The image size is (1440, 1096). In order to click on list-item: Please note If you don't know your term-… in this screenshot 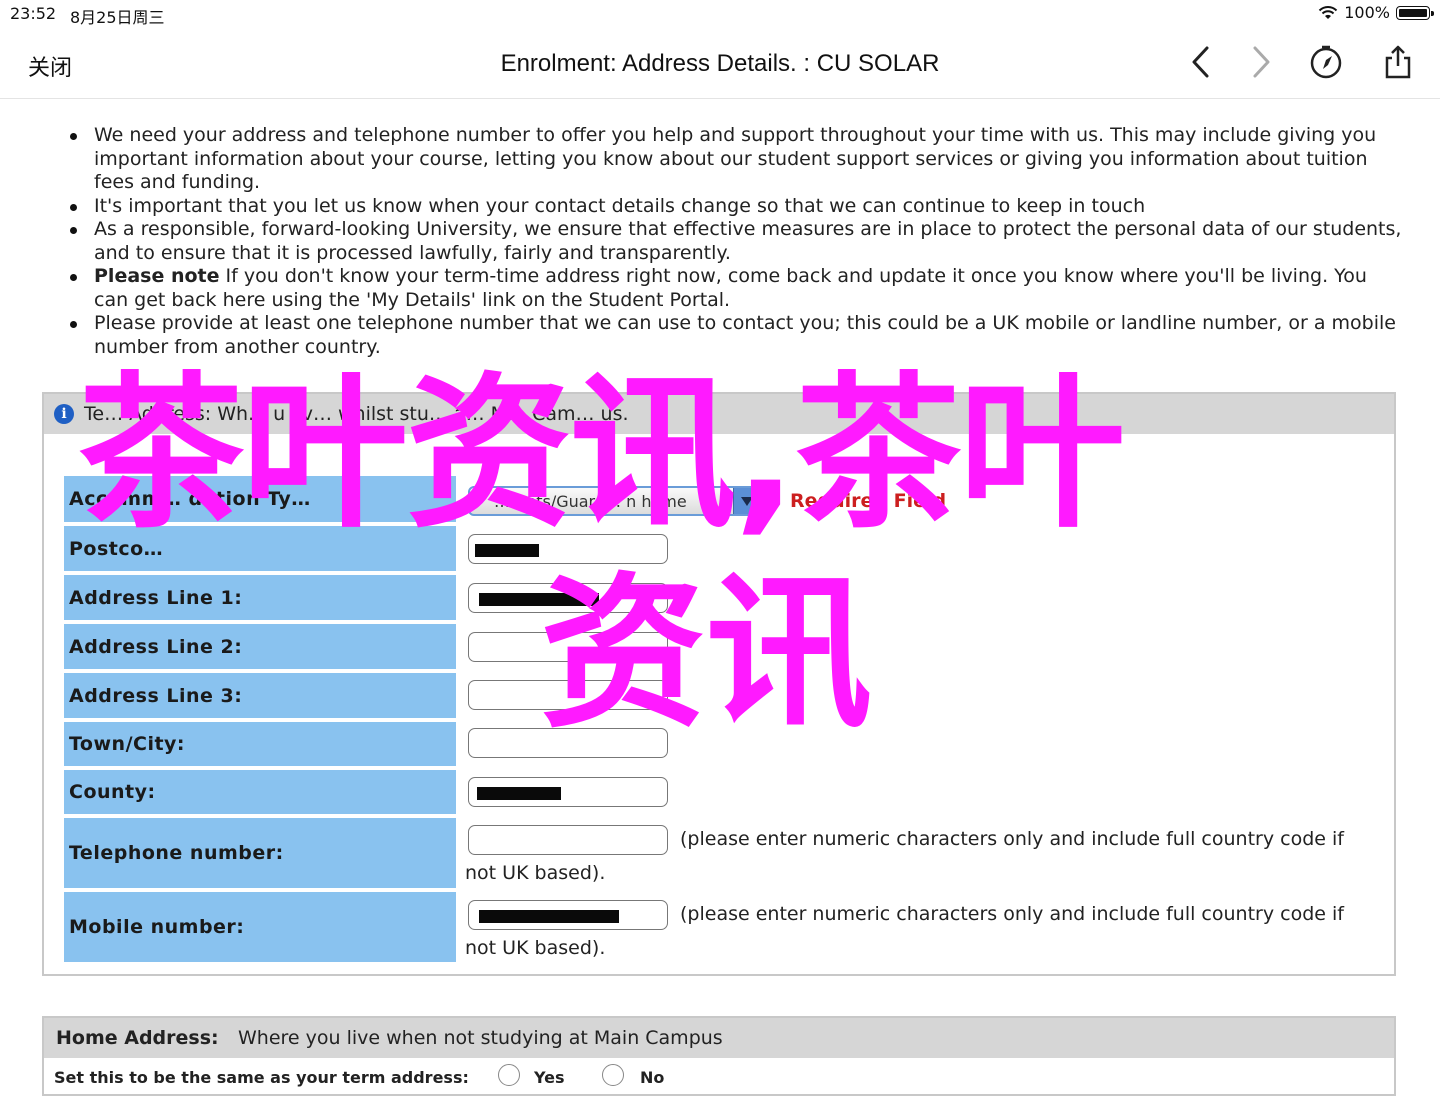, I will do `click(736, 288)`.